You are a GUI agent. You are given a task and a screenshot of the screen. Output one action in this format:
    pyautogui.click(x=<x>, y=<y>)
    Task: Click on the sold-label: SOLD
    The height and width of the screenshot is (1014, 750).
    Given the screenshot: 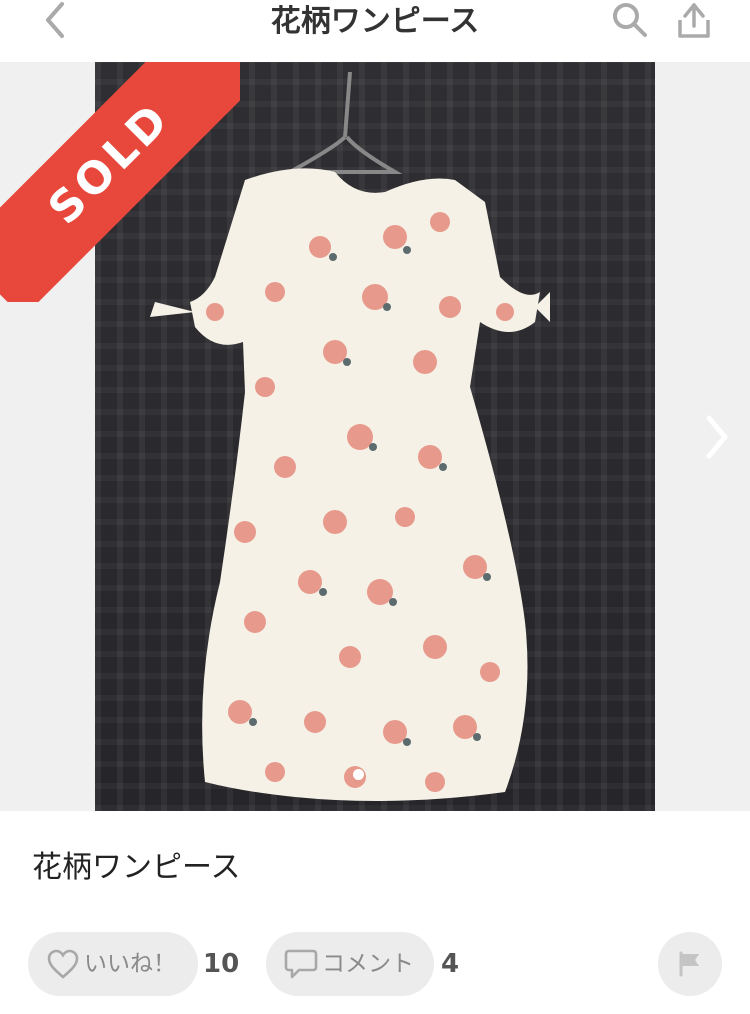 What is the action you would take?
    pyautogui.click(x=120, y=182)
    